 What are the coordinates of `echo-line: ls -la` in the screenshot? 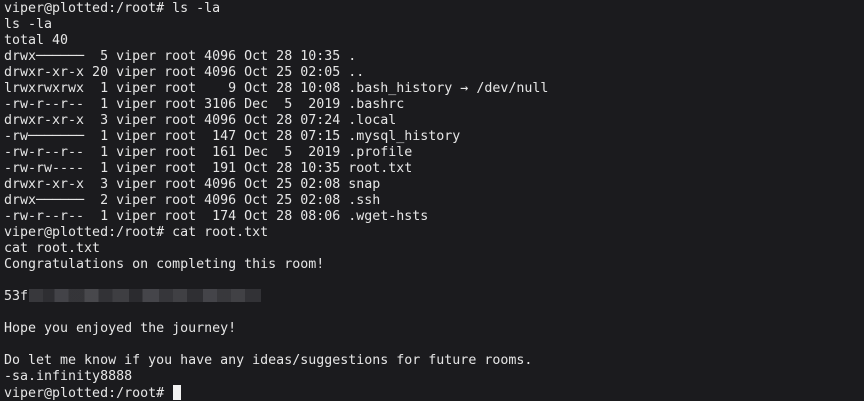 It's located at (28, 24).